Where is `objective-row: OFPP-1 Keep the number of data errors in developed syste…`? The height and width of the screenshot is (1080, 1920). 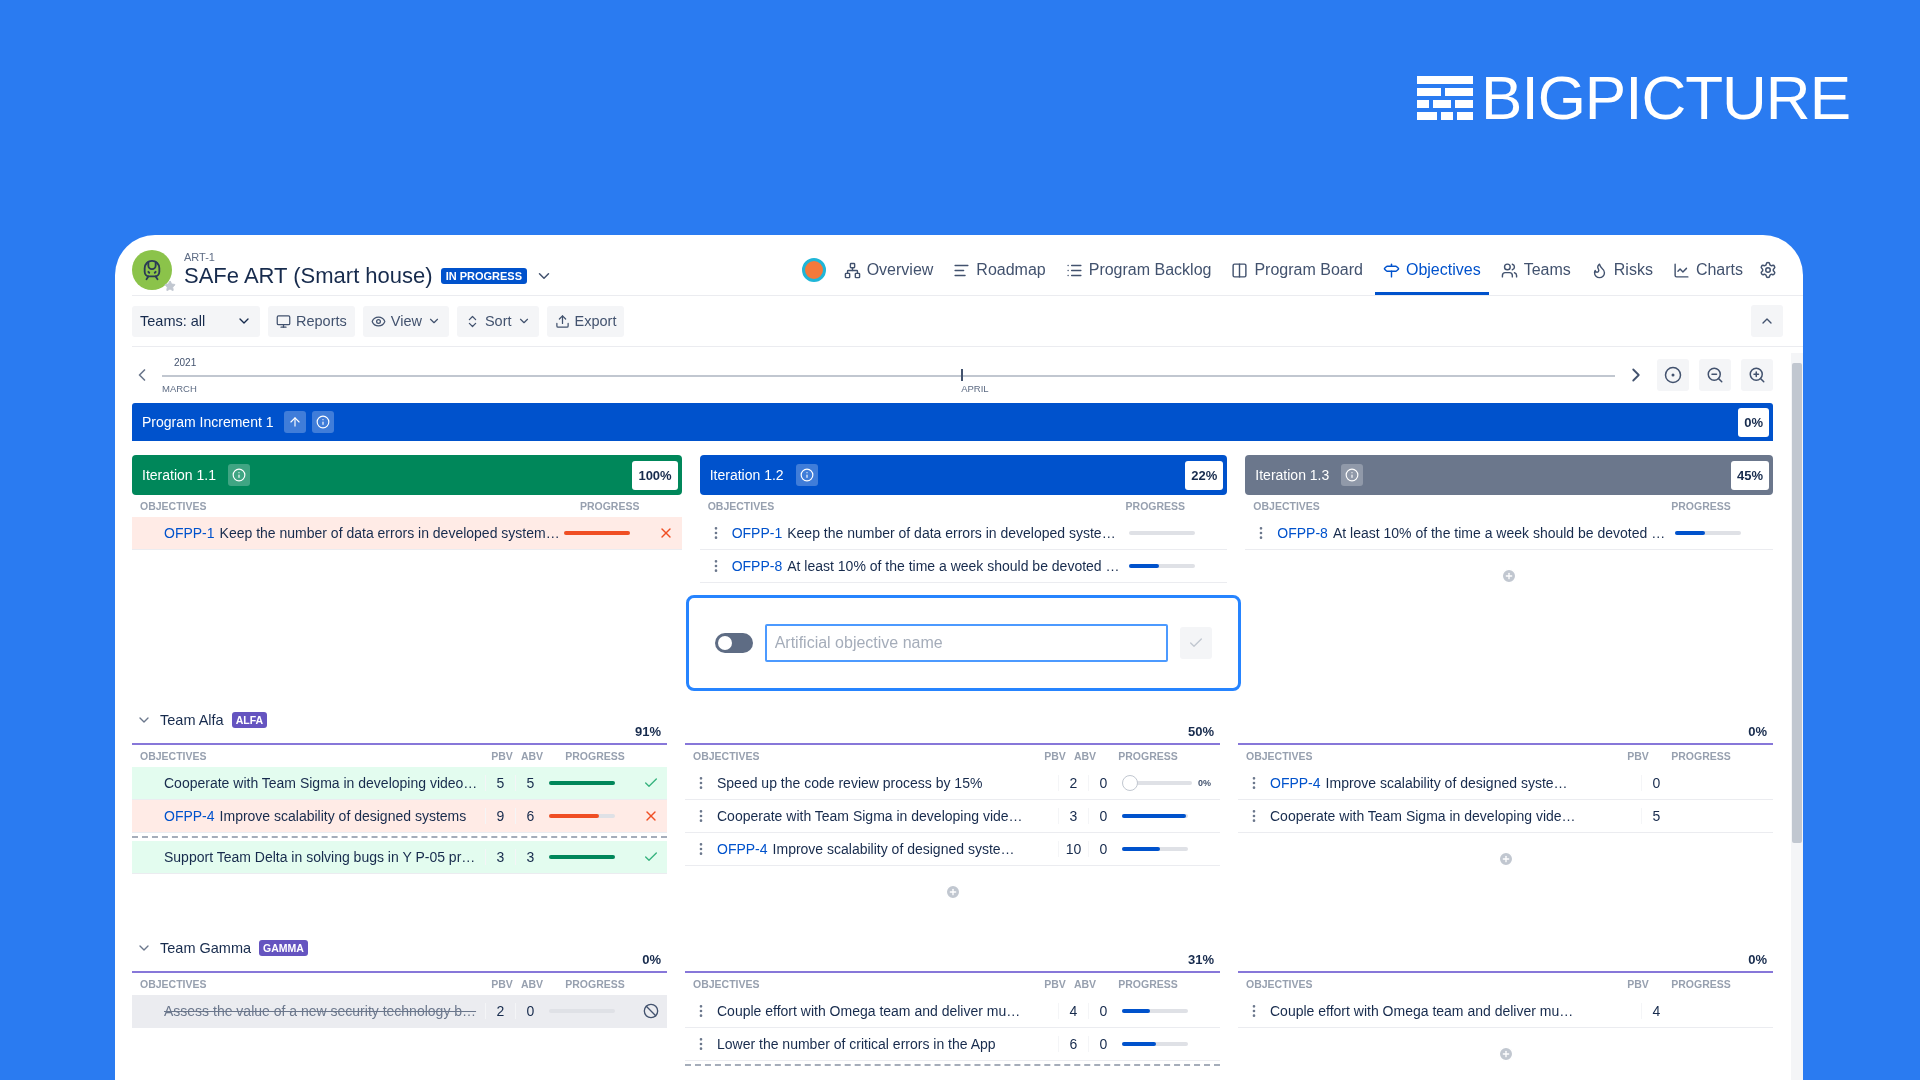
objective-row: OFPP-1 Keep the number of data errors in developed syste… is located at coordinates (963, 533).